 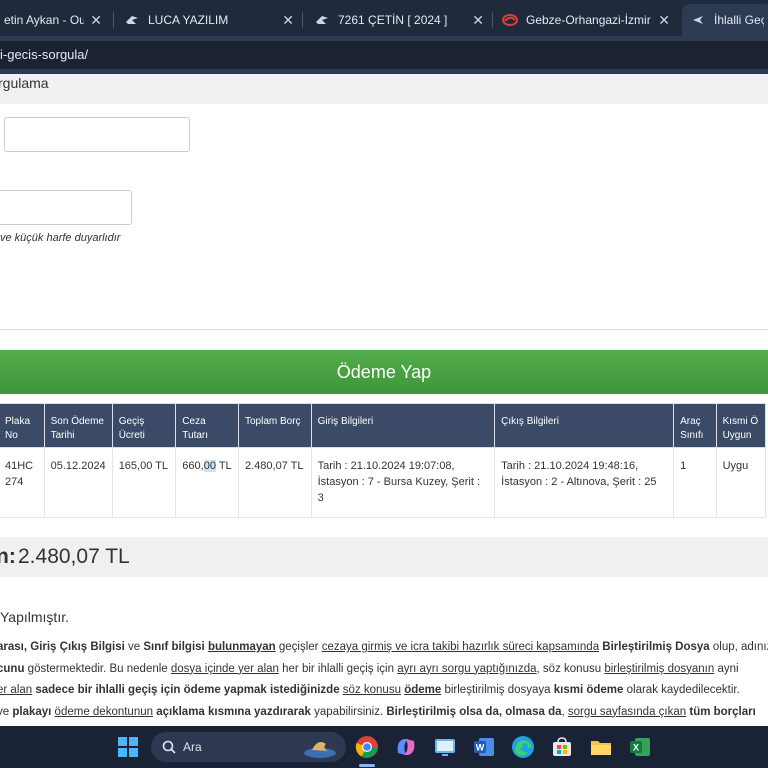 I want to click on remote-desktop-icon, so click(x=445, y=747).